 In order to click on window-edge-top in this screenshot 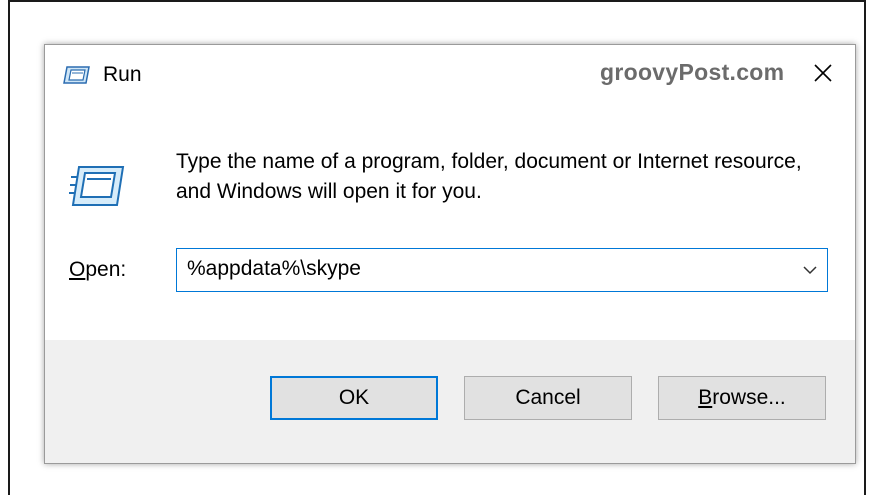, I will do `click(437, 1)`.